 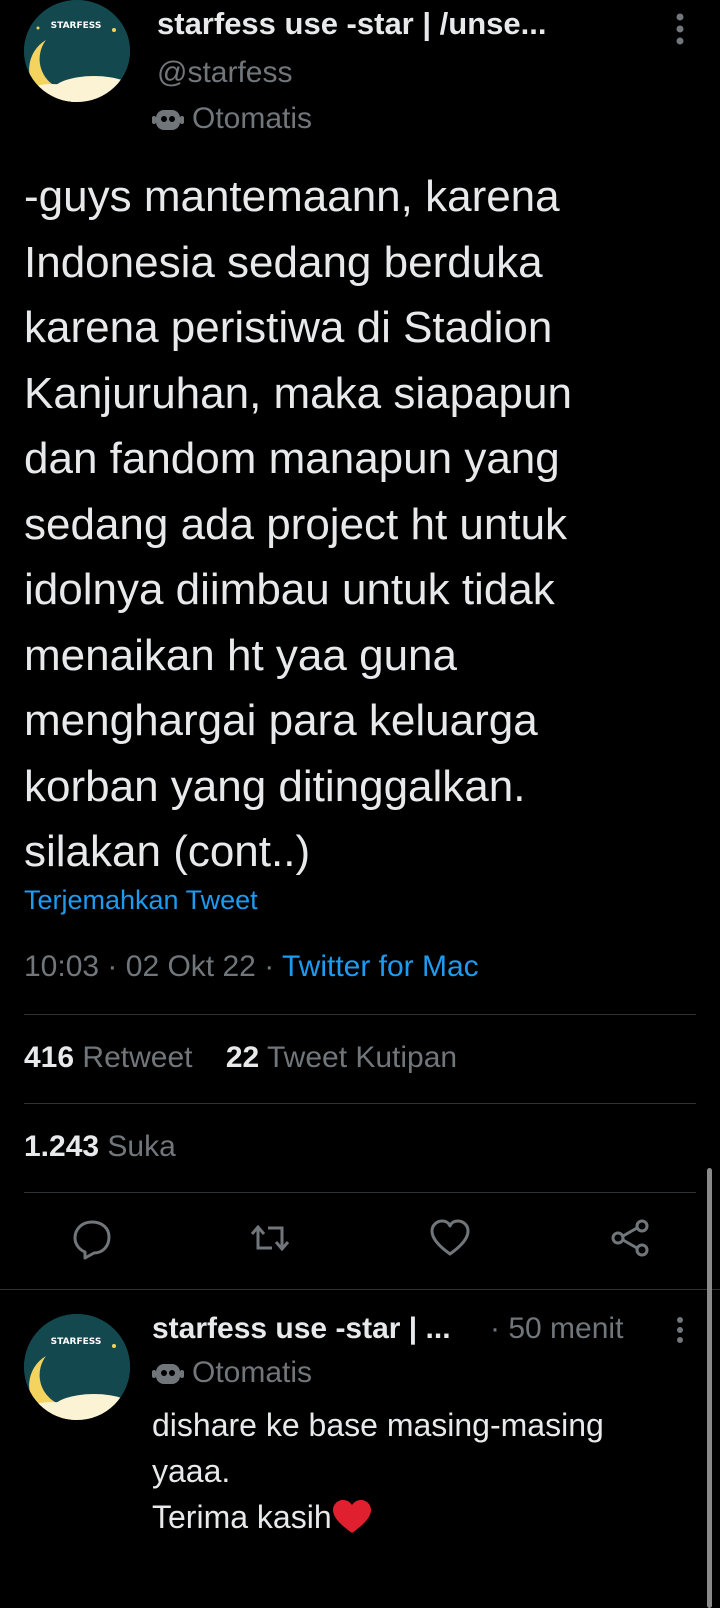 What do you see at coordinates (141, 900) in the screenshot?
I see `translate-tweet-link: Terjemahkan Tweet` at bounding box center [141, 900].